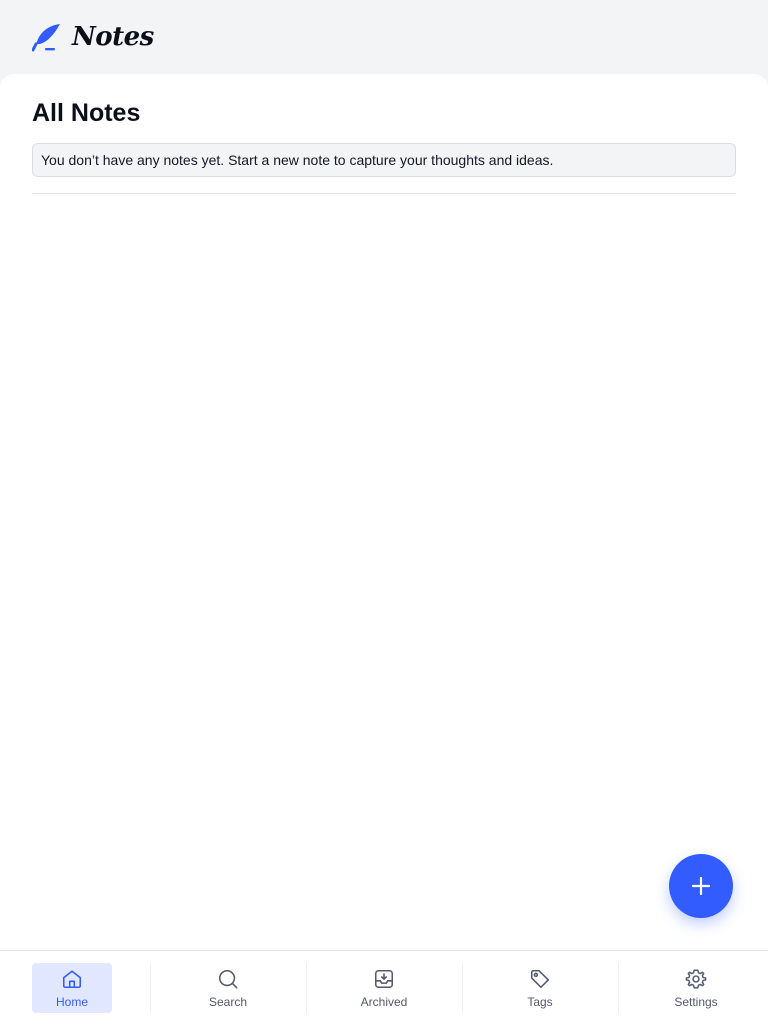 This screenshot has height=1024, width=768. What do you see at coordinates (384, 1002) in the screenshot?
I see `nav-label-archived: Archived` at bounding box center [384, 1002].